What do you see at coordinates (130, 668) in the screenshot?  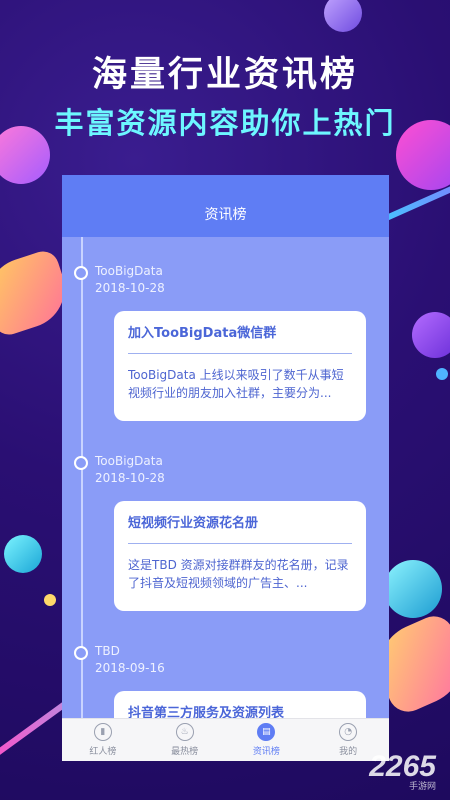 I see `entry-date: 2018-09-16` at bounding box center [130, 668].